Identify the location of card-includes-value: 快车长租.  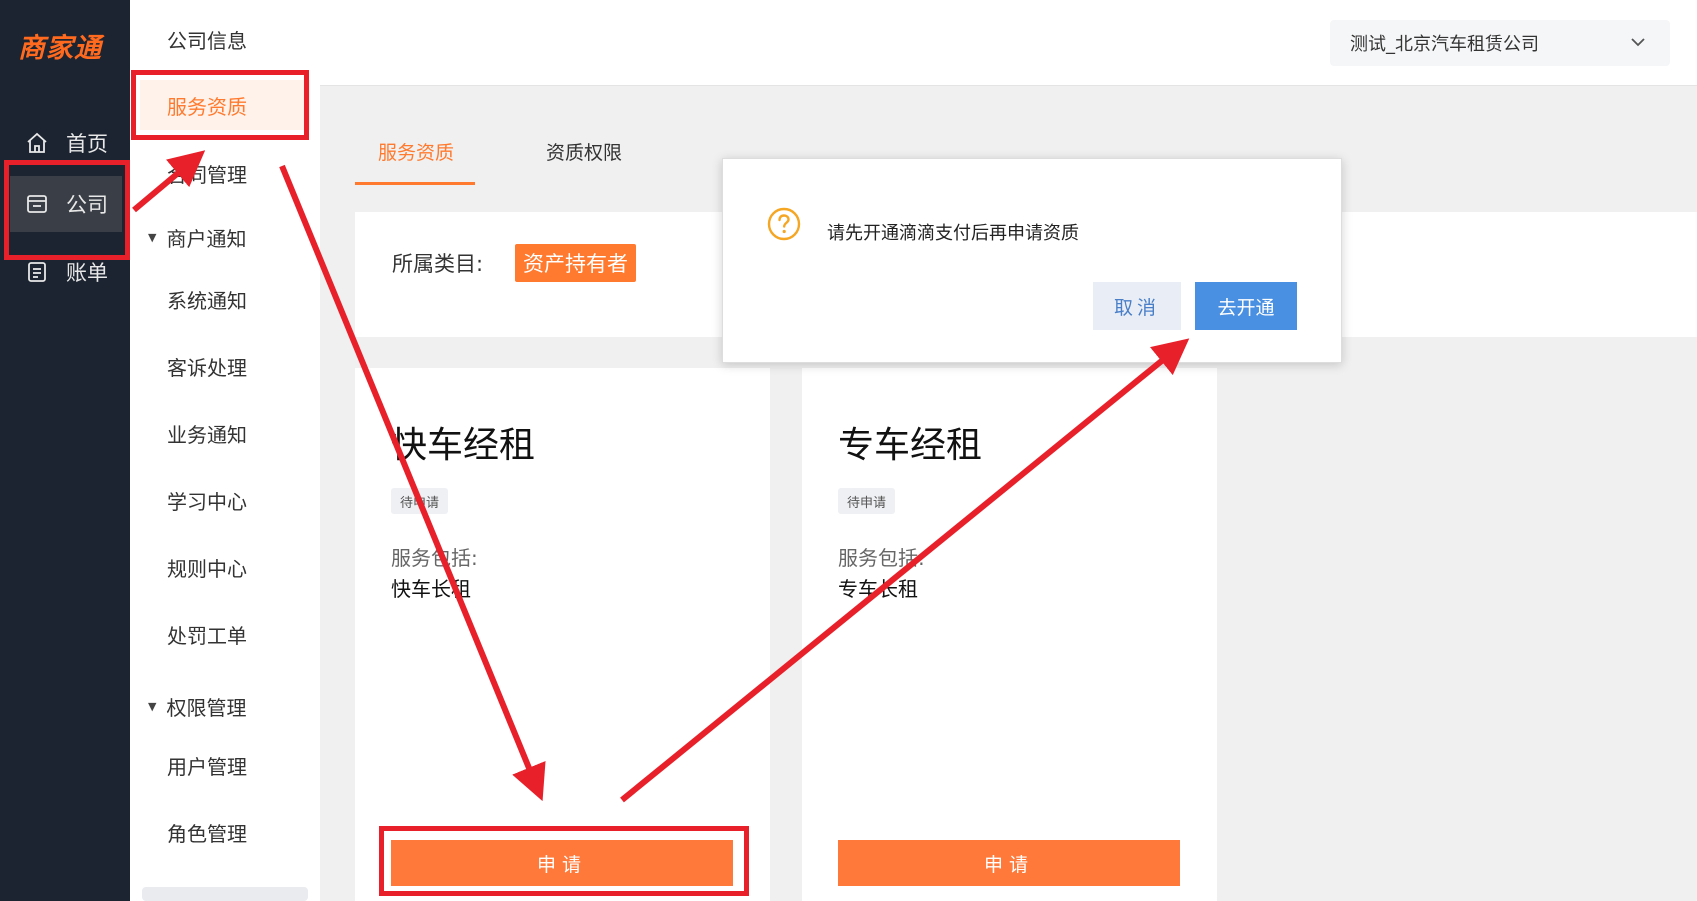
(431, 589).